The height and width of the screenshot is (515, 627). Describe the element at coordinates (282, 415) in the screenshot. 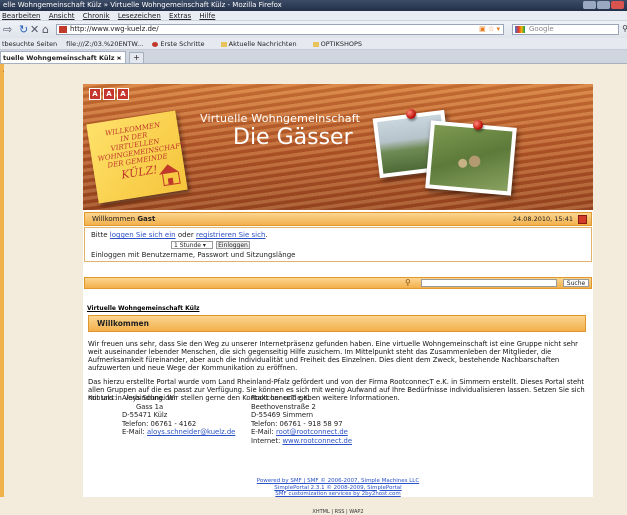

I see `company-city: D-55469 Simmern` at that location.